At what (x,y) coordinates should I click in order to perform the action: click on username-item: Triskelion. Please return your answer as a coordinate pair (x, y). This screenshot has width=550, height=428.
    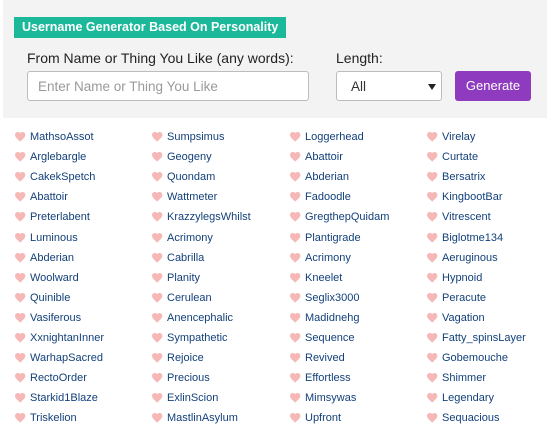
    Looking at the image, I should click on (59, 418).